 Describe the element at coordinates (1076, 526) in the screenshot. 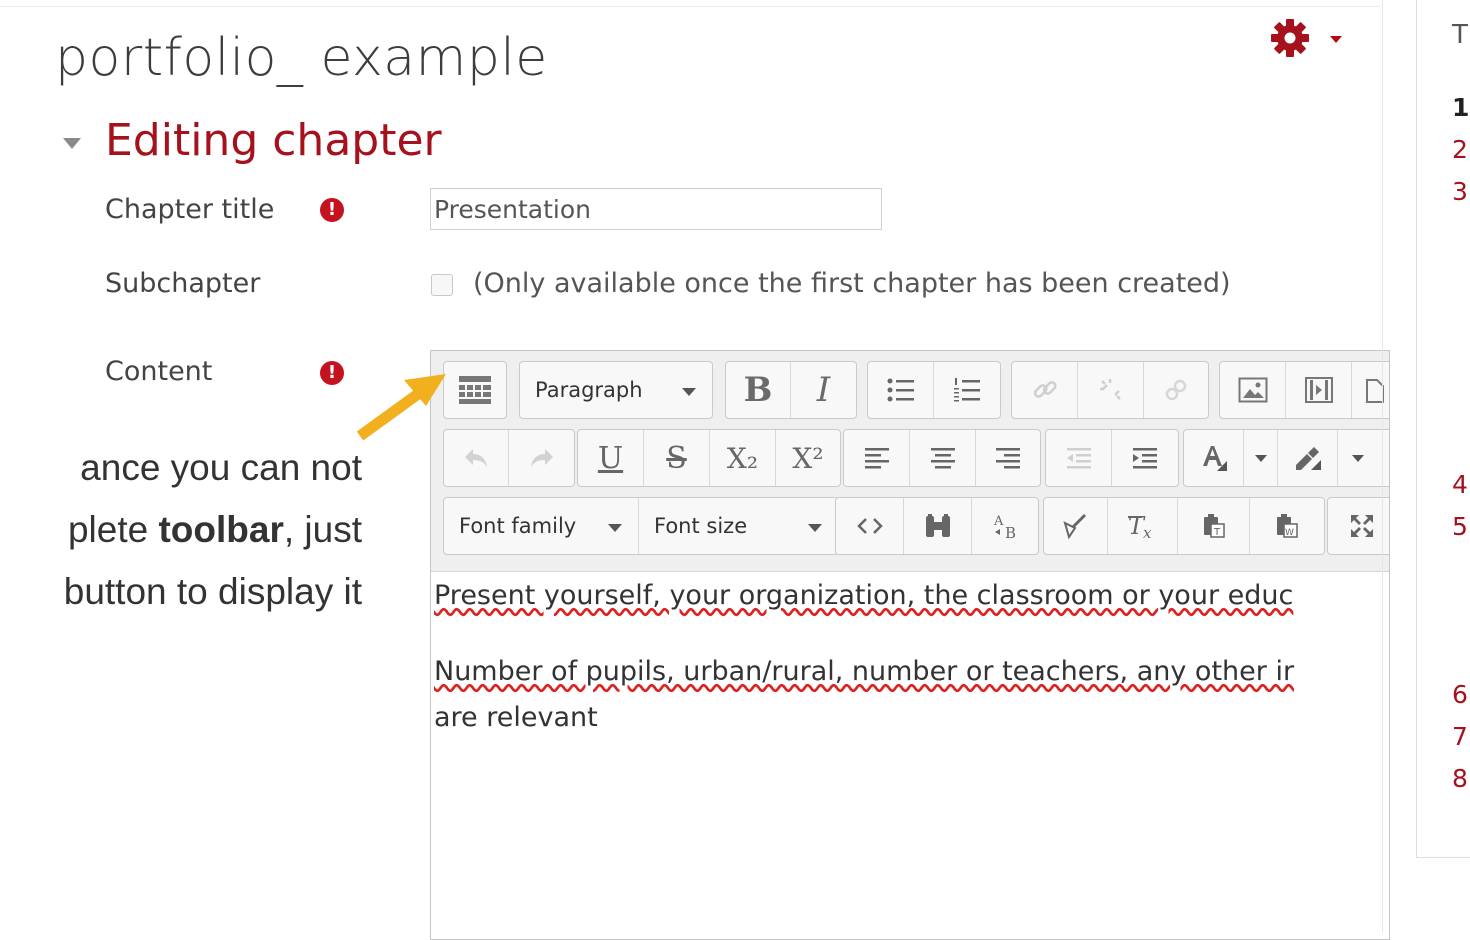

I see `clear-format-icon` at that location.